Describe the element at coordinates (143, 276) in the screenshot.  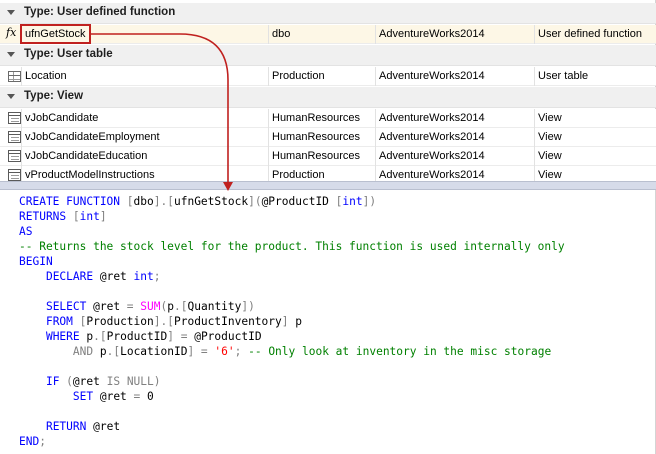
I see `code-token: int` at that location.